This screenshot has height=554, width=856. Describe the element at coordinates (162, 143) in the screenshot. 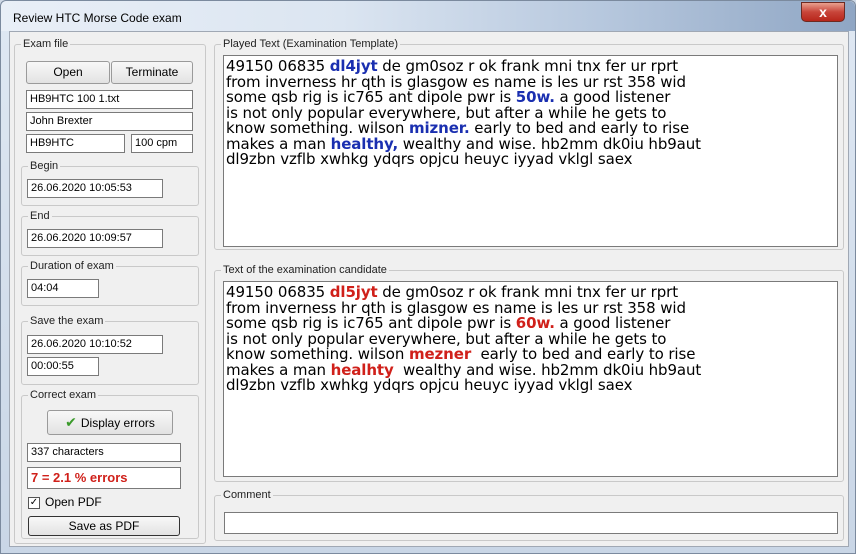

I see `speed-field: 100 cpm` at that location.